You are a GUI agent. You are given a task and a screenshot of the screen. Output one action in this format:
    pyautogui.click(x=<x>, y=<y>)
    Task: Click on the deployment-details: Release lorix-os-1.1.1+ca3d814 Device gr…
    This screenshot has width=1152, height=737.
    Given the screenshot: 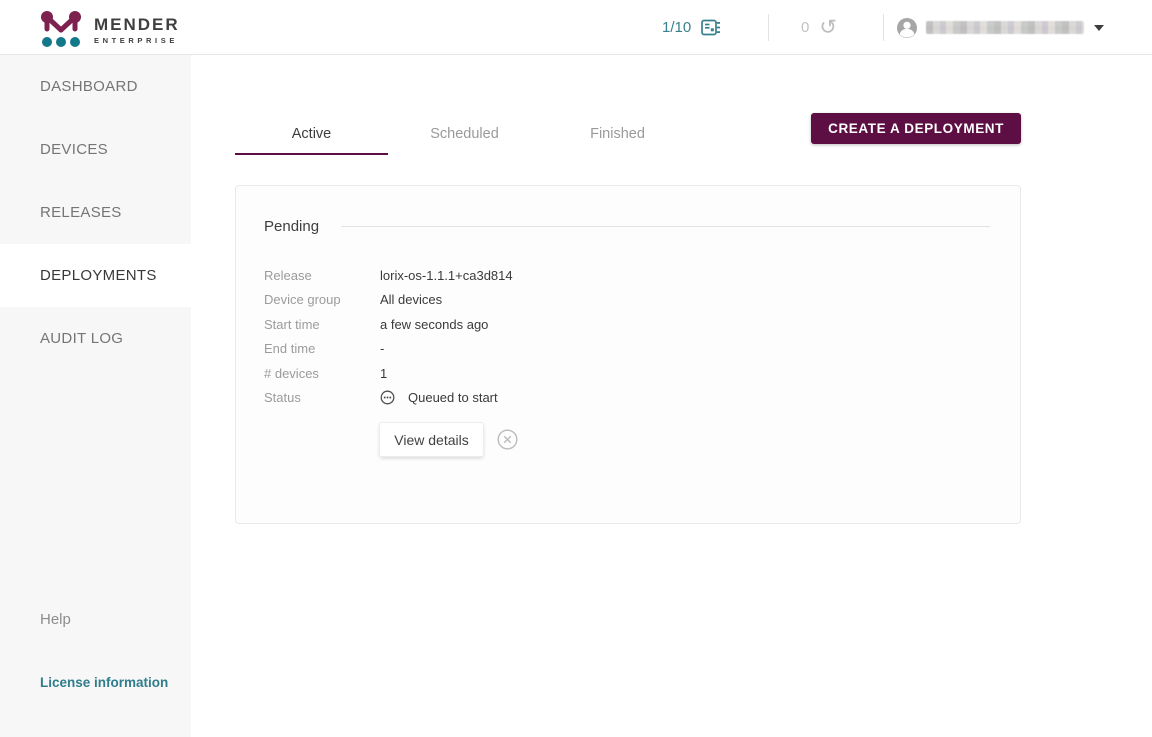 What is the action you would take?
    pyautogui.click(x=627, y=336)
    